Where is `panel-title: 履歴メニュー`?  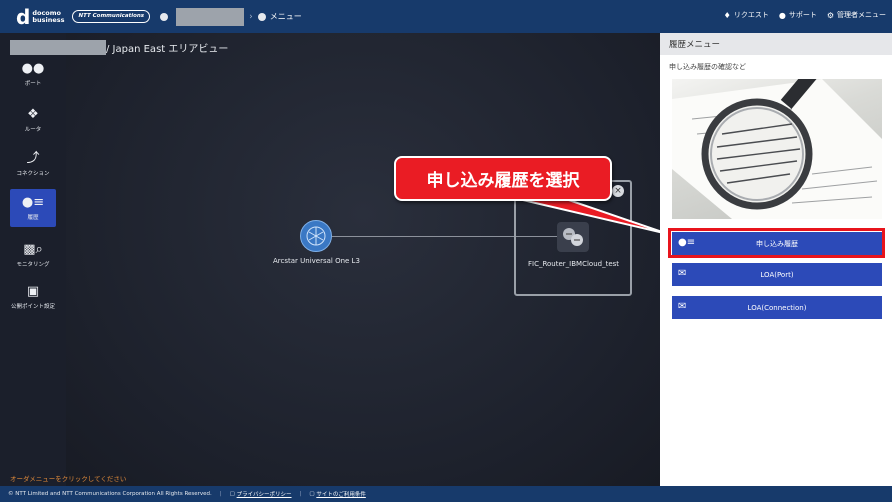 panel-title: 履歴メニュー is located at coordinates (776, 44).